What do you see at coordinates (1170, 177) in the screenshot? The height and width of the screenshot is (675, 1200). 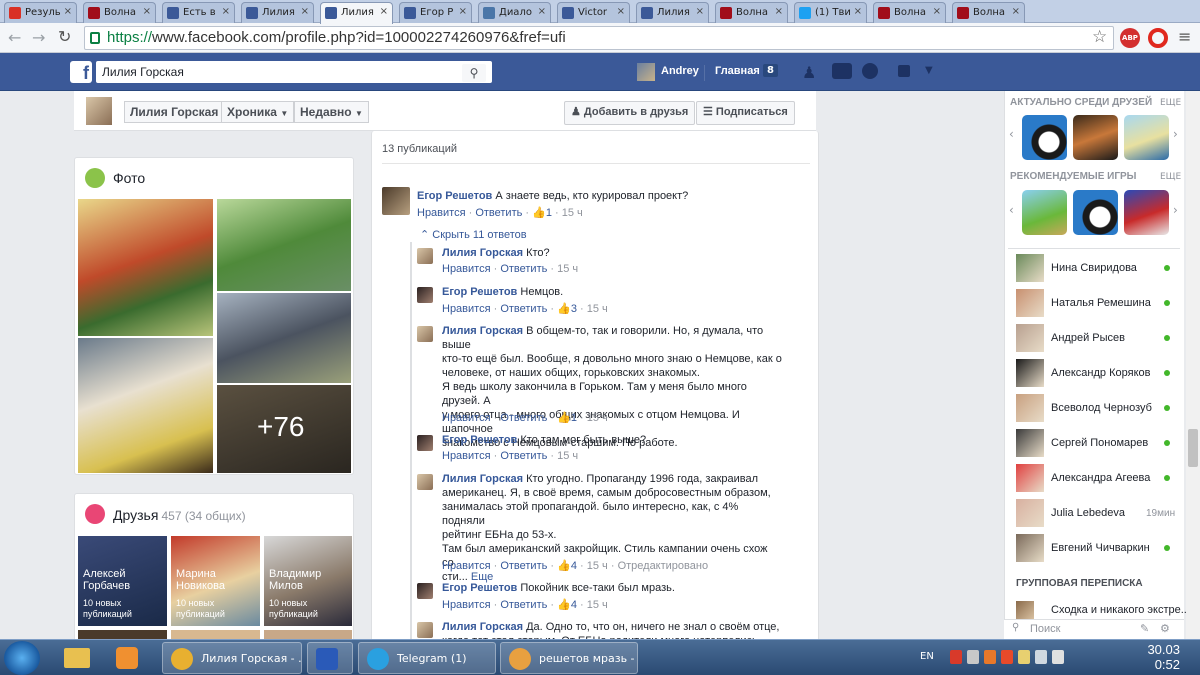 I see `games-more-link: ЕЩЕ` at bounding box center [1170, 177].